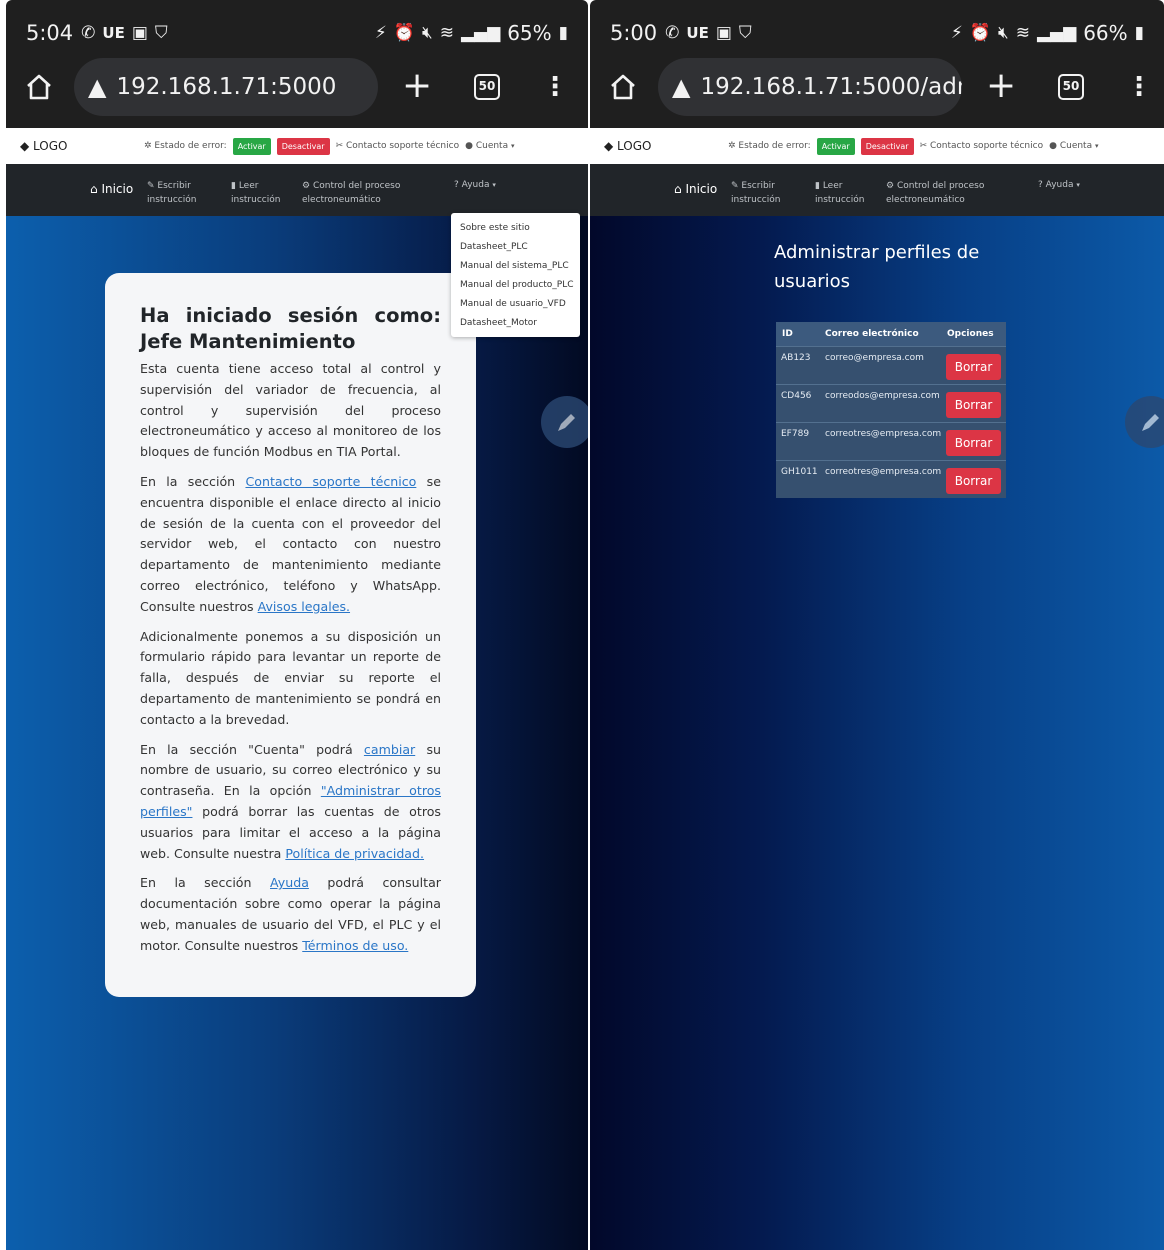 This screenshot has height=1250, width=1164. What do you see at coordinates (831, 87) in the screenshot?
I see `url-text: 192.168.1.71:5000/admi` at bounding box center [831, 87].